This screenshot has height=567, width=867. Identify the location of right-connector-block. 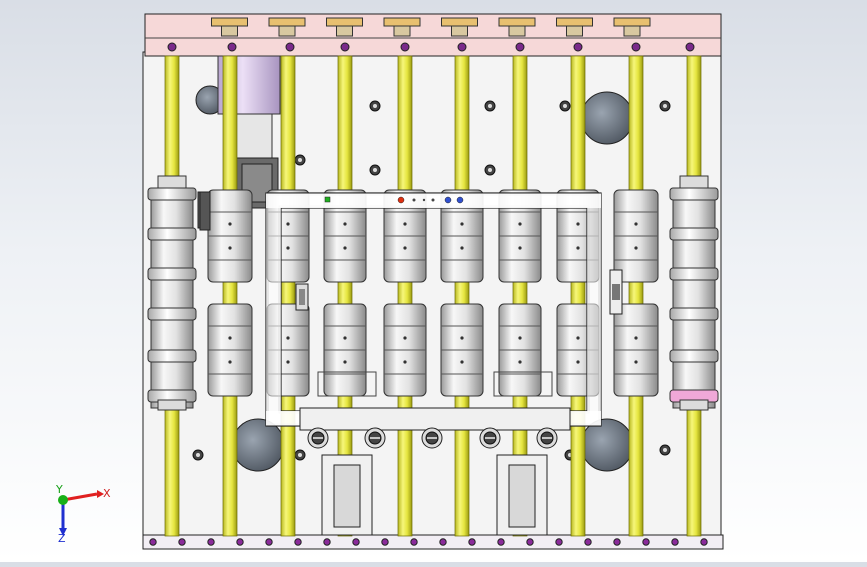
(616, 292).